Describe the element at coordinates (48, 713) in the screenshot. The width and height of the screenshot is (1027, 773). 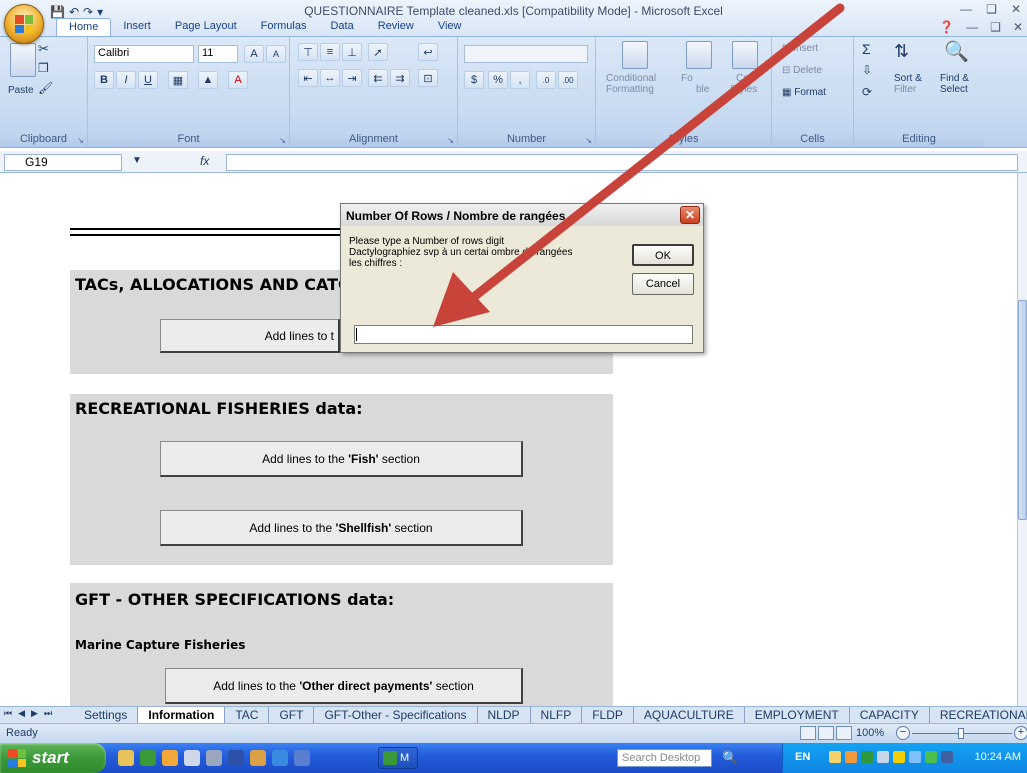
I see `last-sheet-icon: ⏭` at that location.